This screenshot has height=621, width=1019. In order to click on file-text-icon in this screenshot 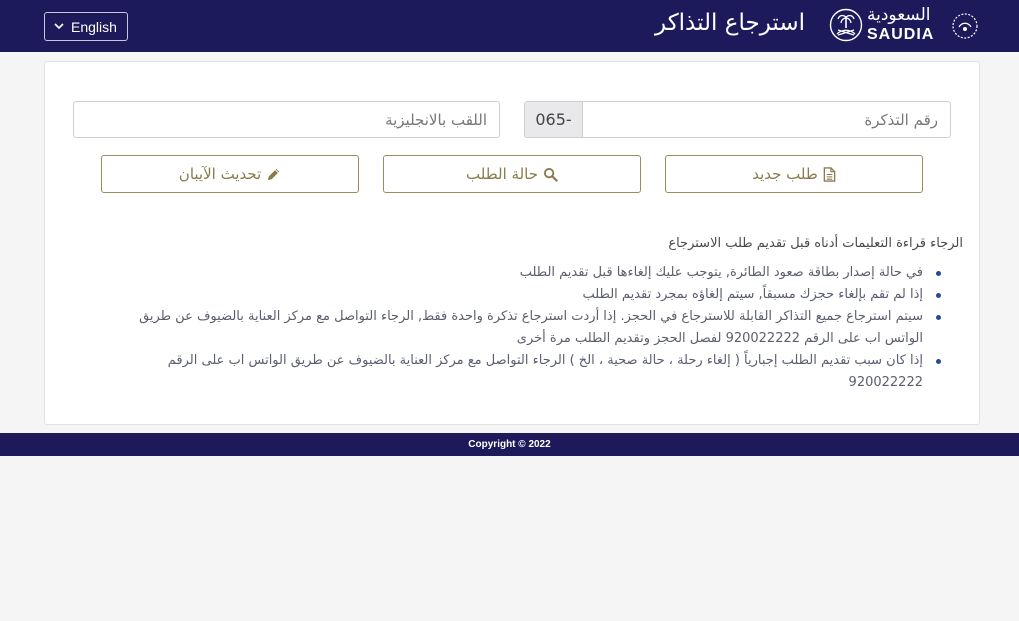, I will do `click(829, 174)`.